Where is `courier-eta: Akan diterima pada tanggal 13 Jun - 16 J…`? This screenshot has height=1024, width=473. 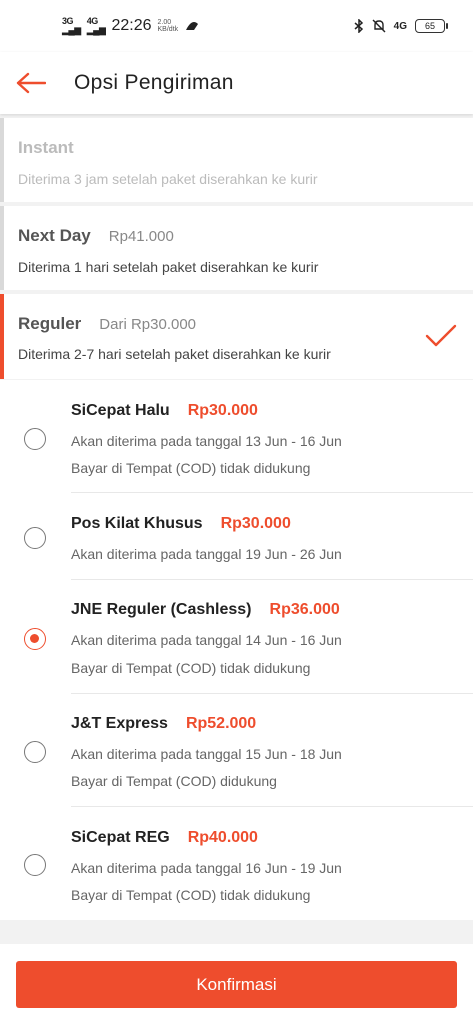
courier-eta: Akan diterima pada tanggal 13 Jun - 16 J… is located at coordinates (206, 441).